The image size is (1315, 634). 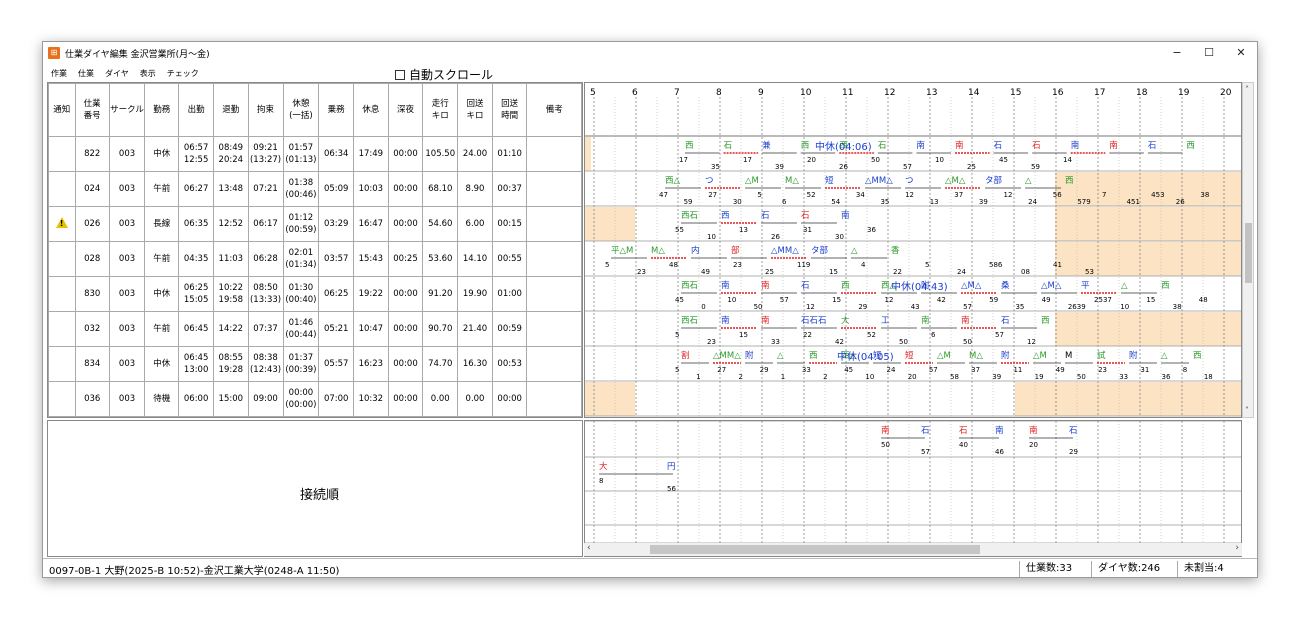 What do you see at coordinates (475, 224) in the screenshot?
I see `cell-dkm: 6.00` at bounding box center [475, 224].